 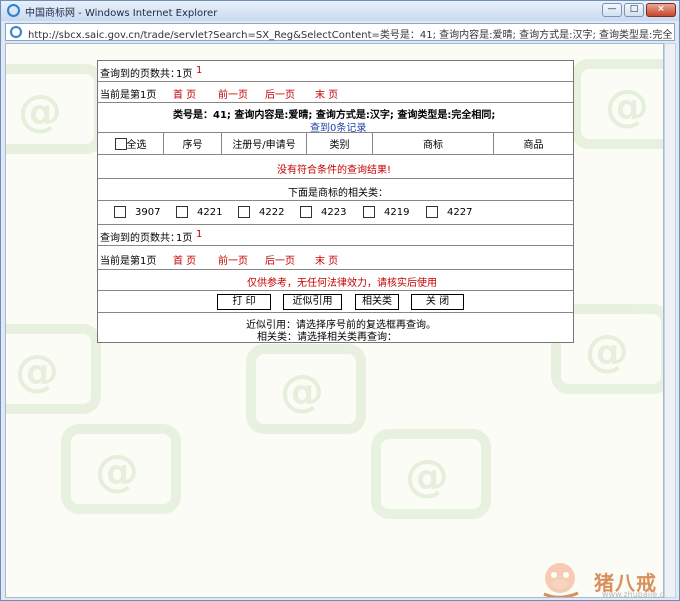 What do you see at coordinates (264, 143) in the screenshot?
I see `registration-number-header: 注册号/申请号` at bounding box center [264, 143].